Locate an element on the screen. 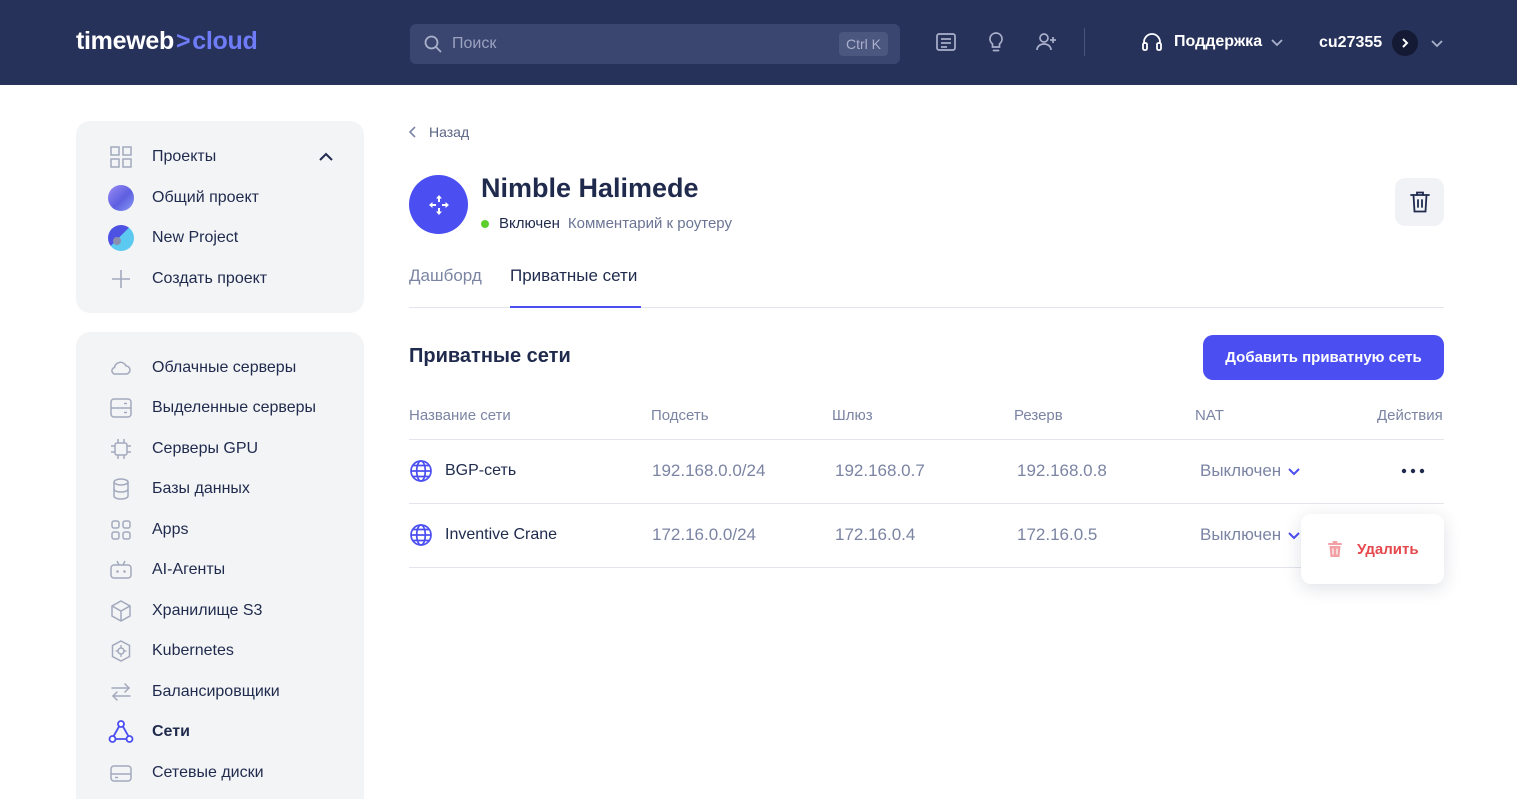 This screenshot has width=1517, height=799. sidebar-item-label: Хранилище S3 is located at coordinates (207, 610).